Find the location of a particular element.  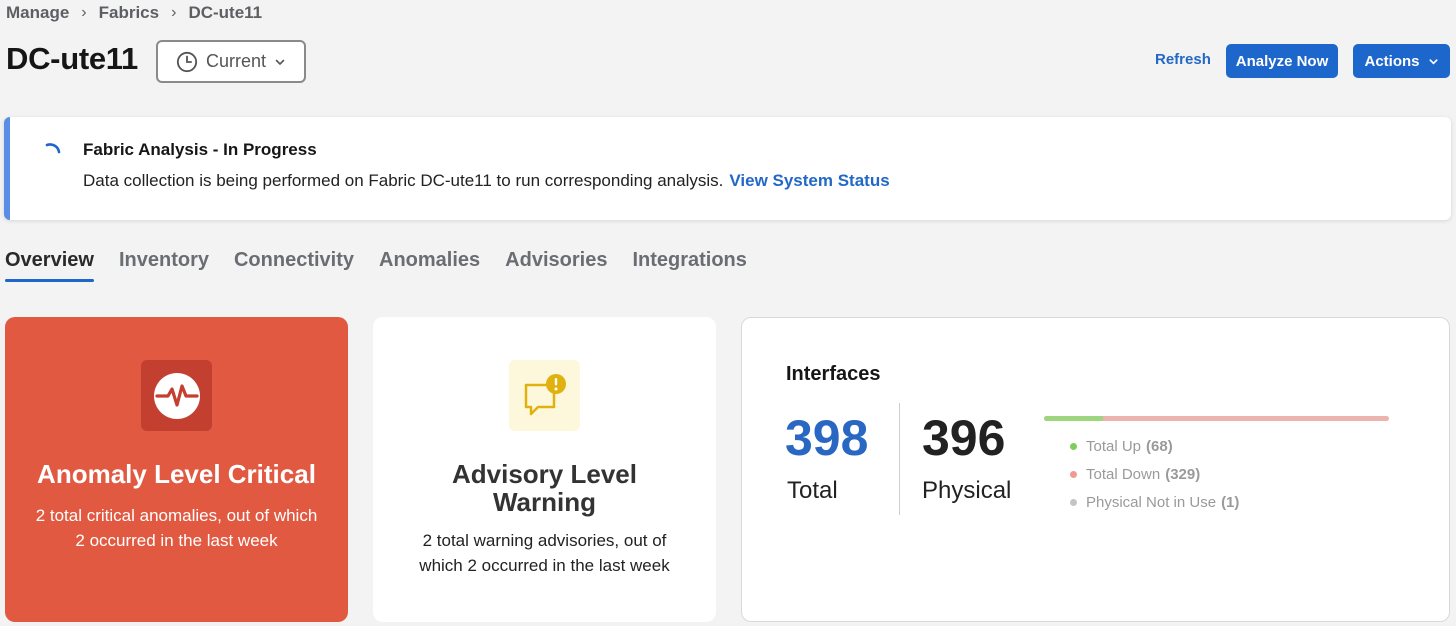

advisory-level-title: Advisory Level Warning is located at coordinates (544, 488).